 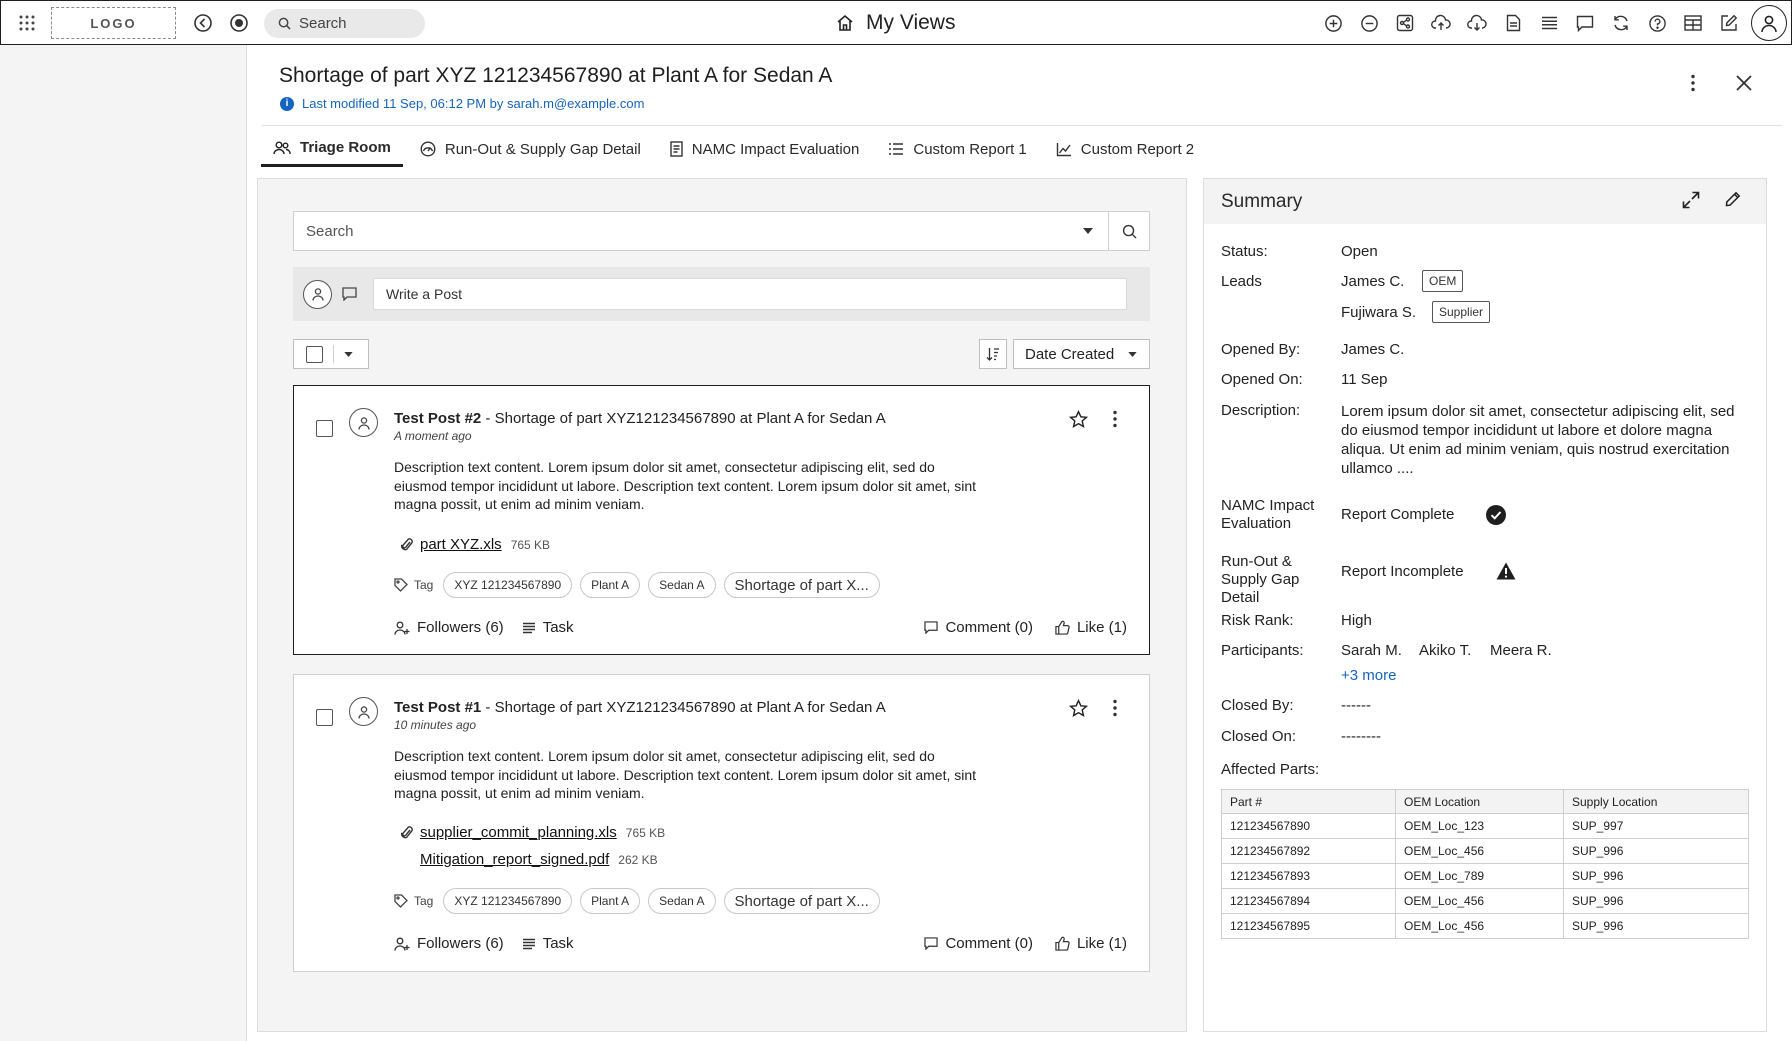 What do you see at coordinates (1368, 675) in the screenshot?
I see `participants-more-link: +3 more` at bounding box center [1368, 675].